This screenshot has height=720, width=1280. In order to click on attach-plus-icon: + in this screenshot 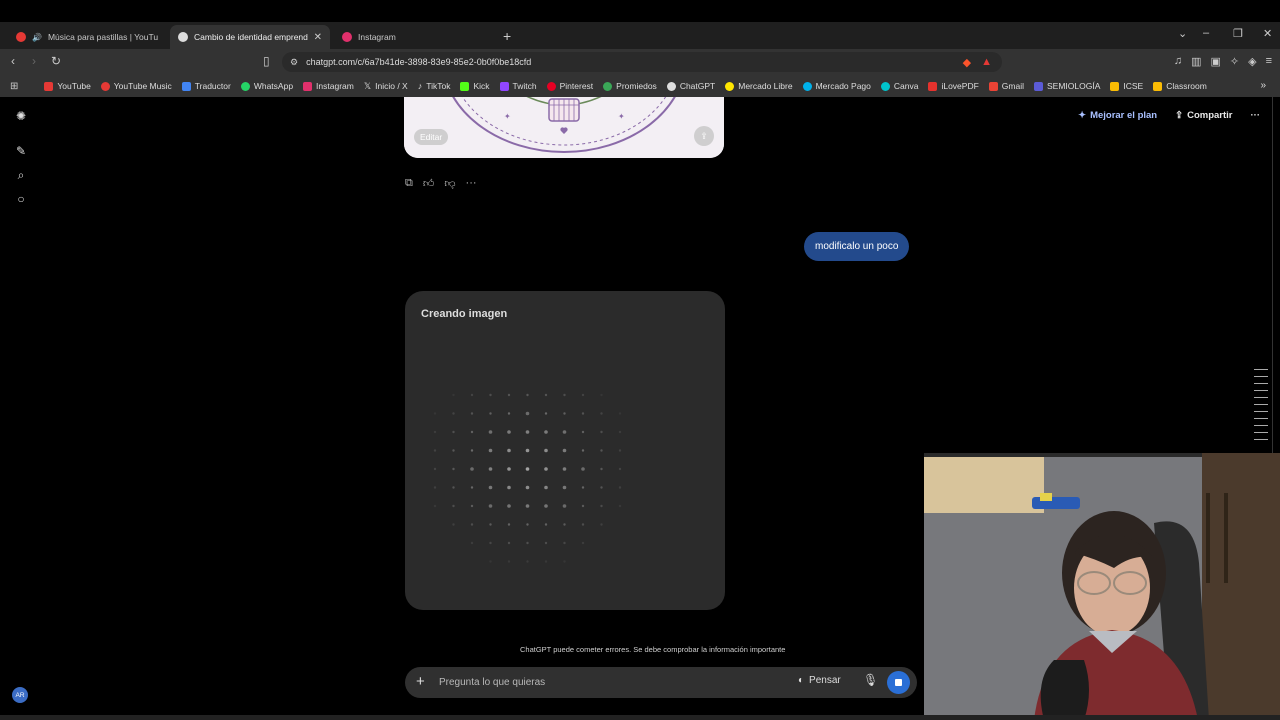, I will do `click(420, 681)`.